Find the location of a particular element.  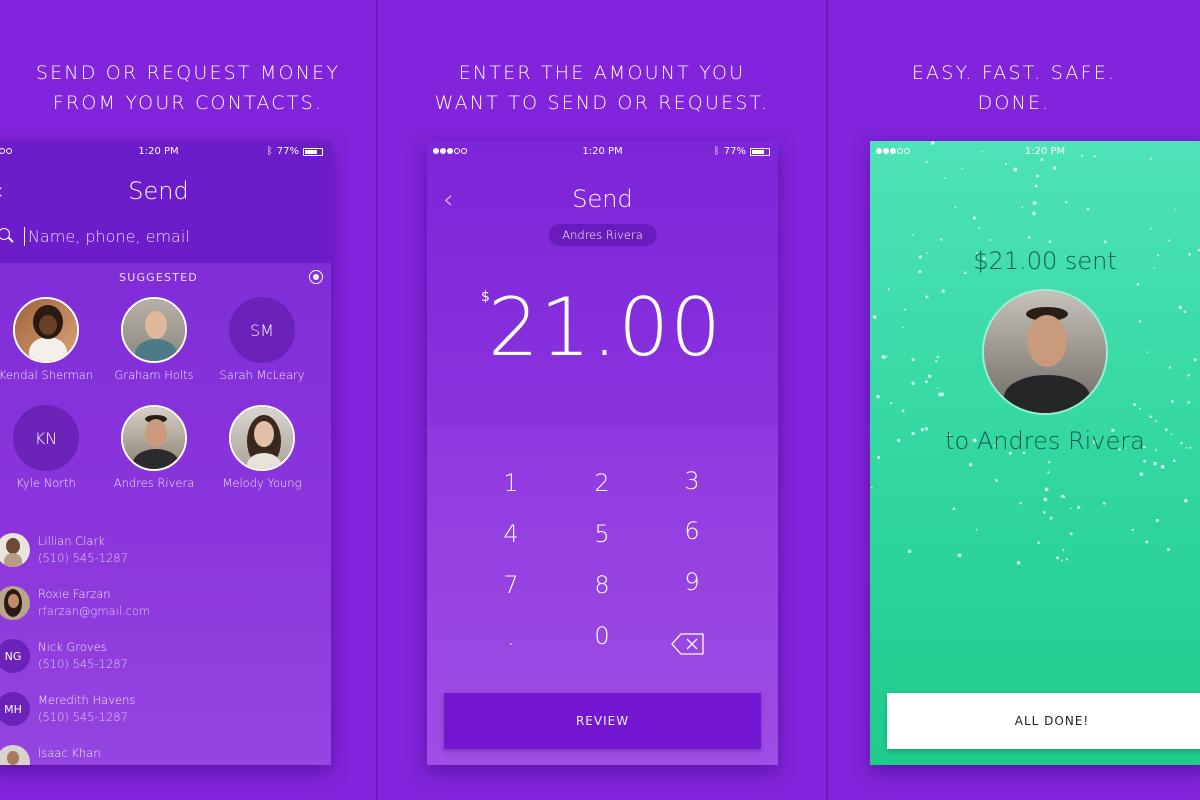

list-item: MH Meredith Havens (510) 545-1287 is located at coordinates (143, 712).